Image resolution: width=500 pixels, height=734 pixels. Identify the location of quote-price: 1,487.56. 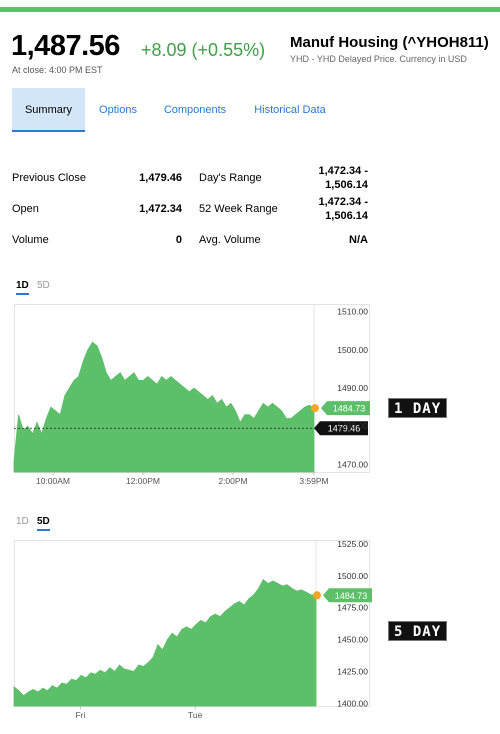
(65, 46).